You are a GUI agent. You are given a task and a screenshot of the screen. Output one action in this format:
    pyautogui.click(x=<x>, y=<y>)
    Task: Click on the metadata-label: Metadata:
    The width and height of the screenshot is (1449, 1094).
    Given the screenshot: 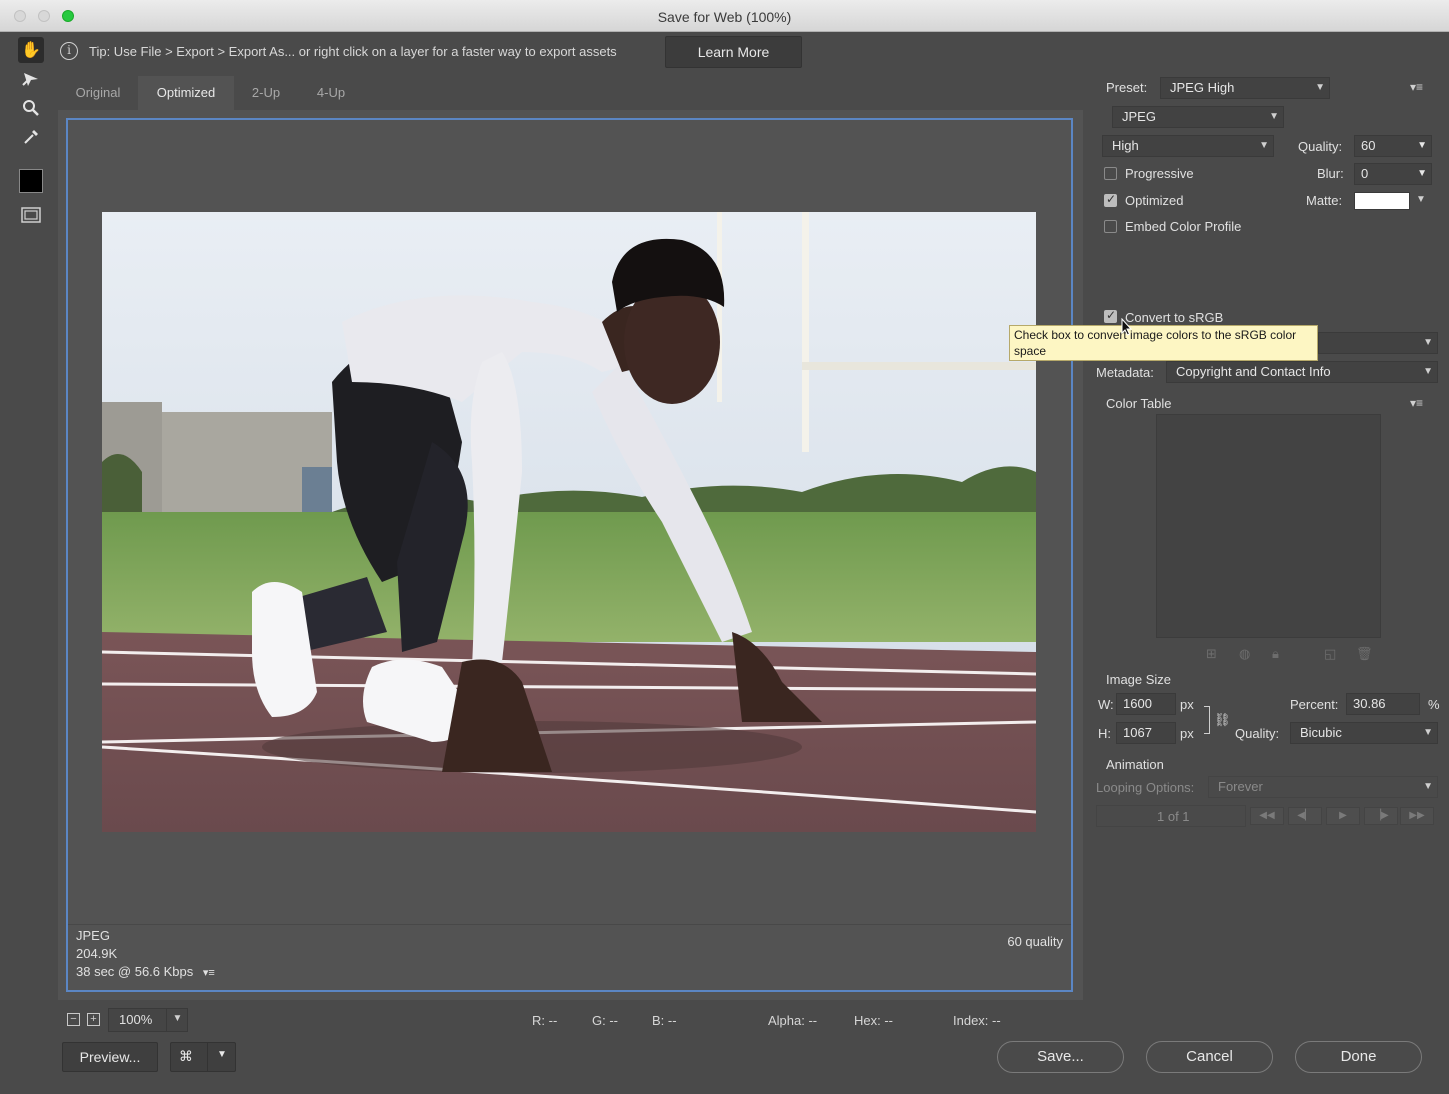 What is the action you would take?
    pyautogui.click(x=1125, y=372)
    